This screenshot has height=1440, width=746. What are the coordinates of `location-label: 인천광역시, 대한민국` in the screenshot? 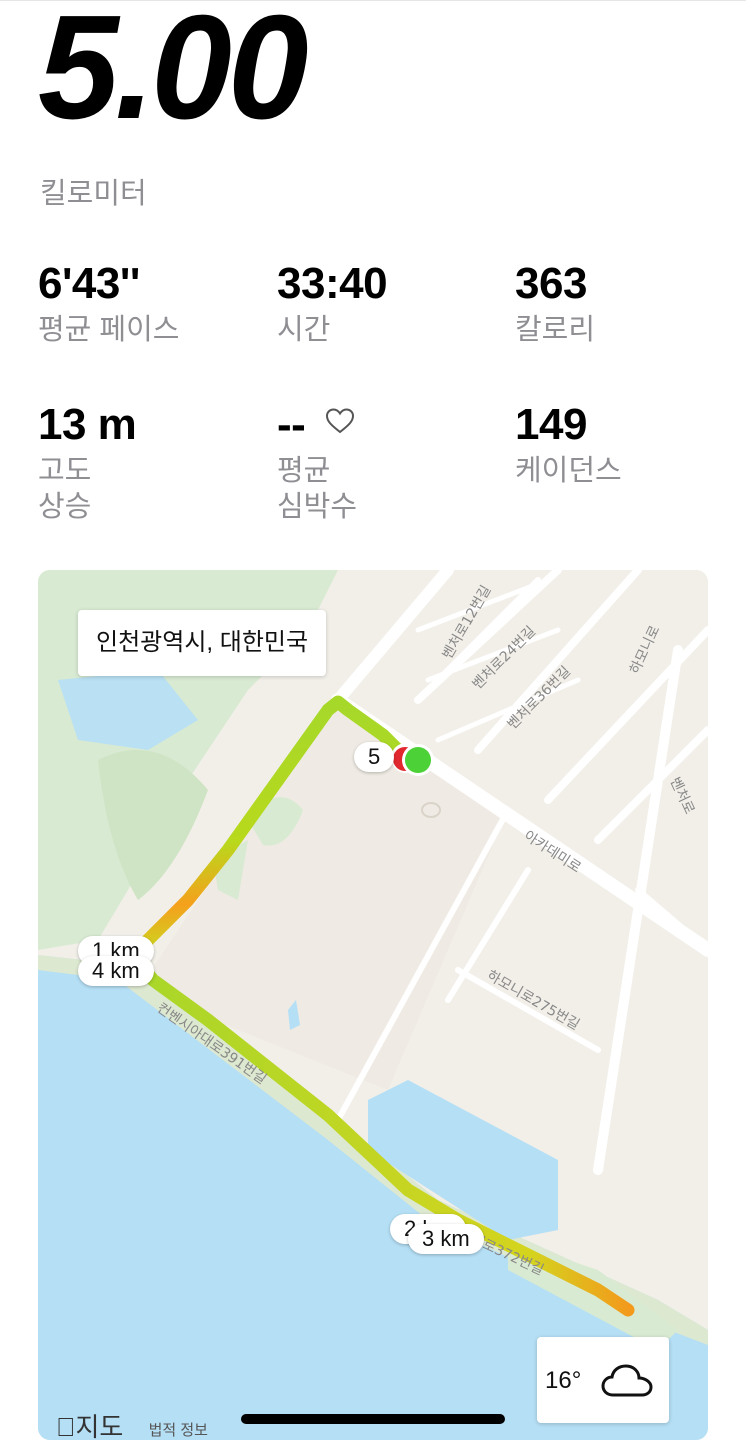 It's located at (202, 643).